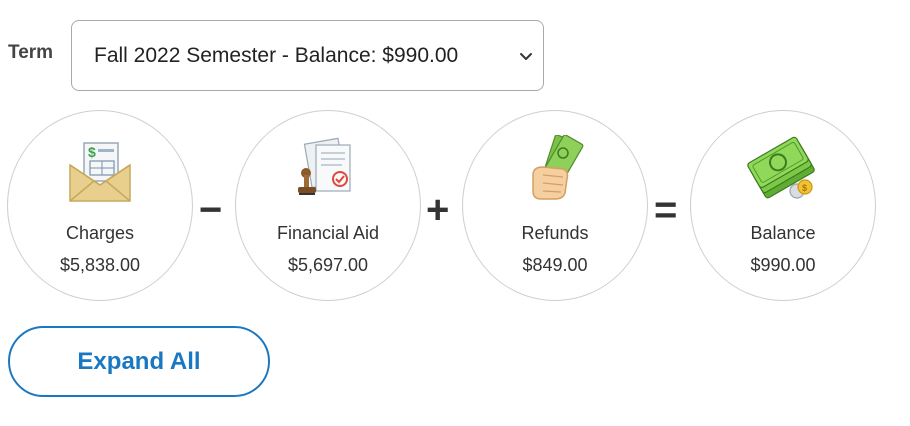 This screenshot has height=426, width=910. I want to click on chevron-down-icon, so click(526, 56).